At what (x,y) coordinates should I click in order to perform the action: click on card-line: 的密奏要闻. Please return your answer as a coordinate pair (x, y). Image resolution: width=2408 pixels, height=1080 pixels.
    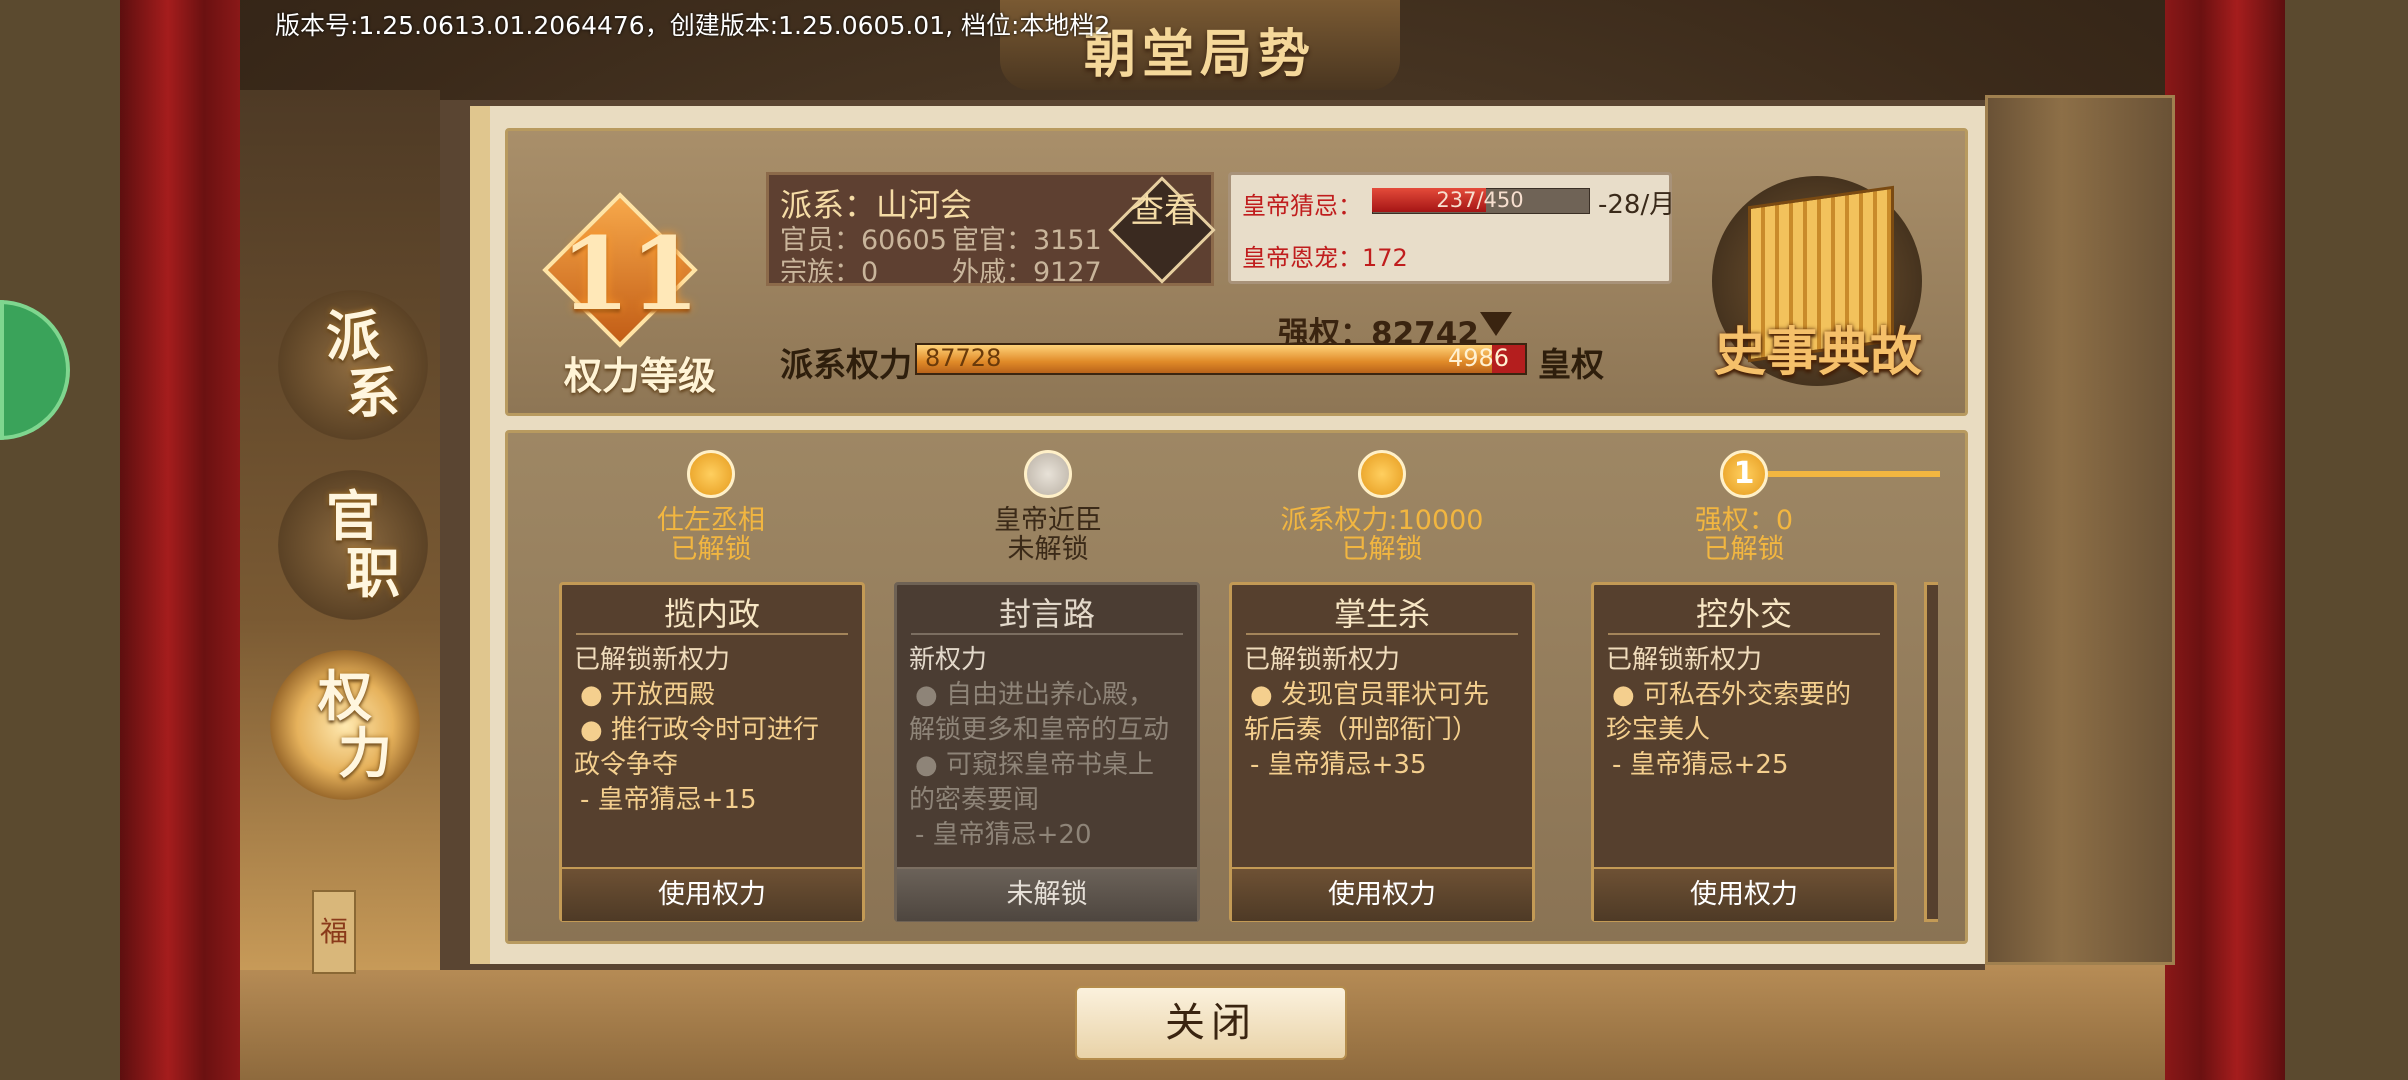
    Looking at the image, I should click on (974, 800).